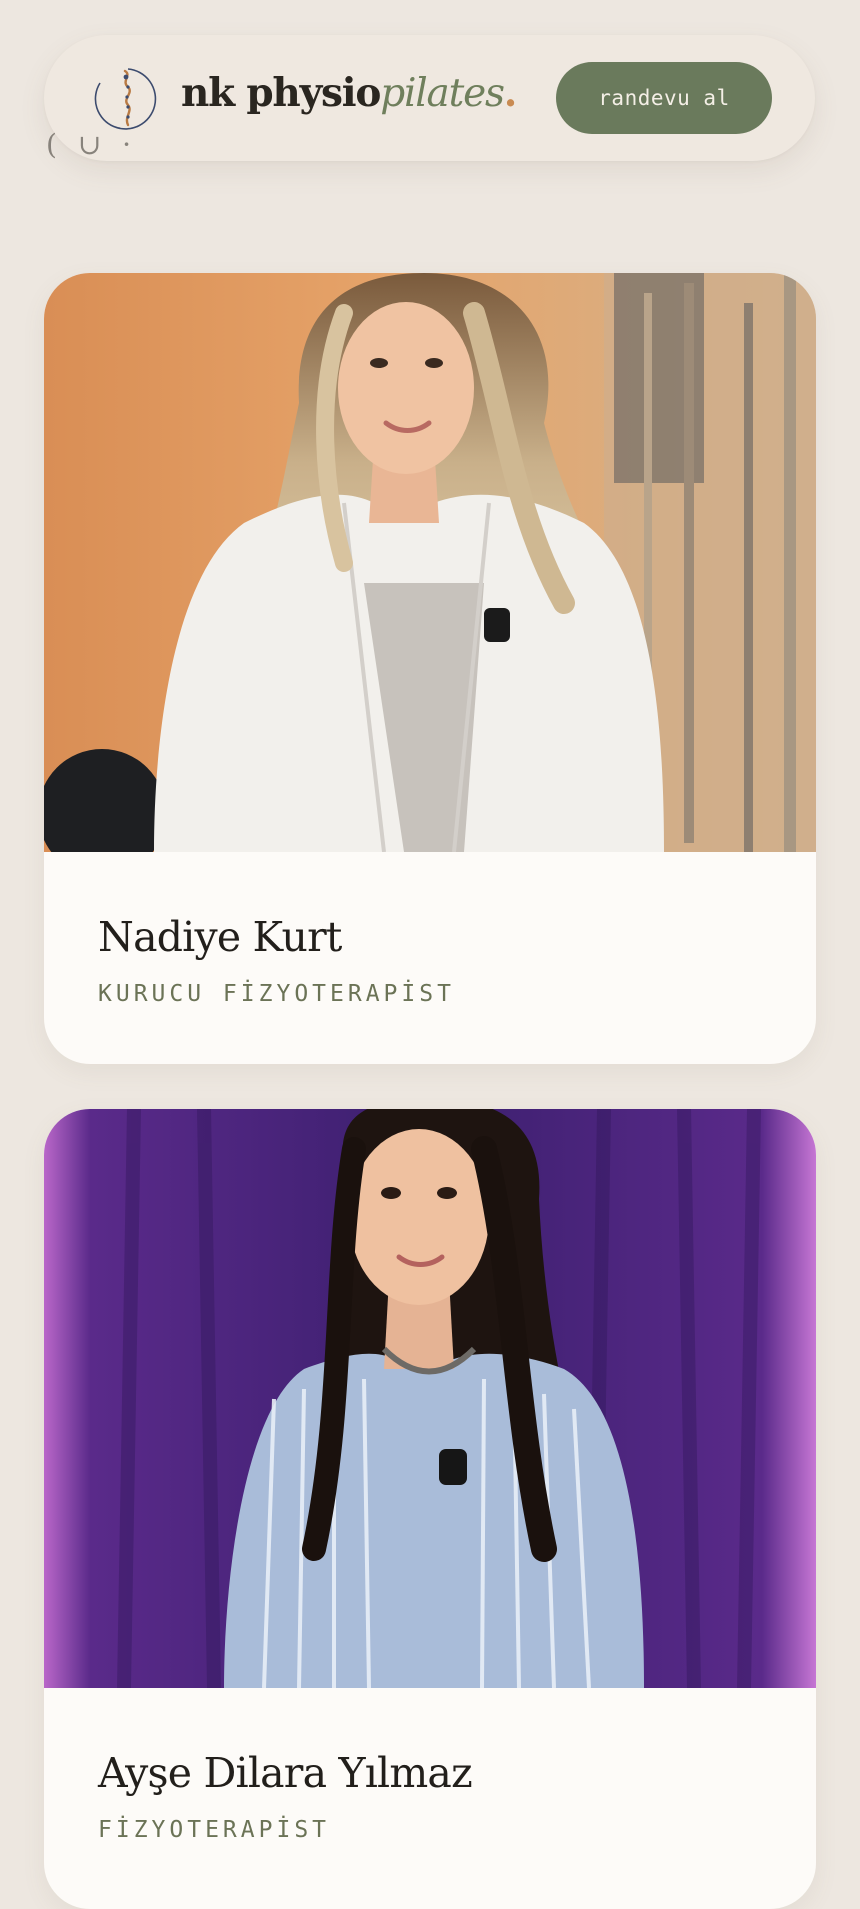 This screenshot has height=1909, width=860. Describe the element at coordinates (276, 994) in the screenshot. I see `team-member-role: KURUCU FİZYOTERAPİST` at that location.